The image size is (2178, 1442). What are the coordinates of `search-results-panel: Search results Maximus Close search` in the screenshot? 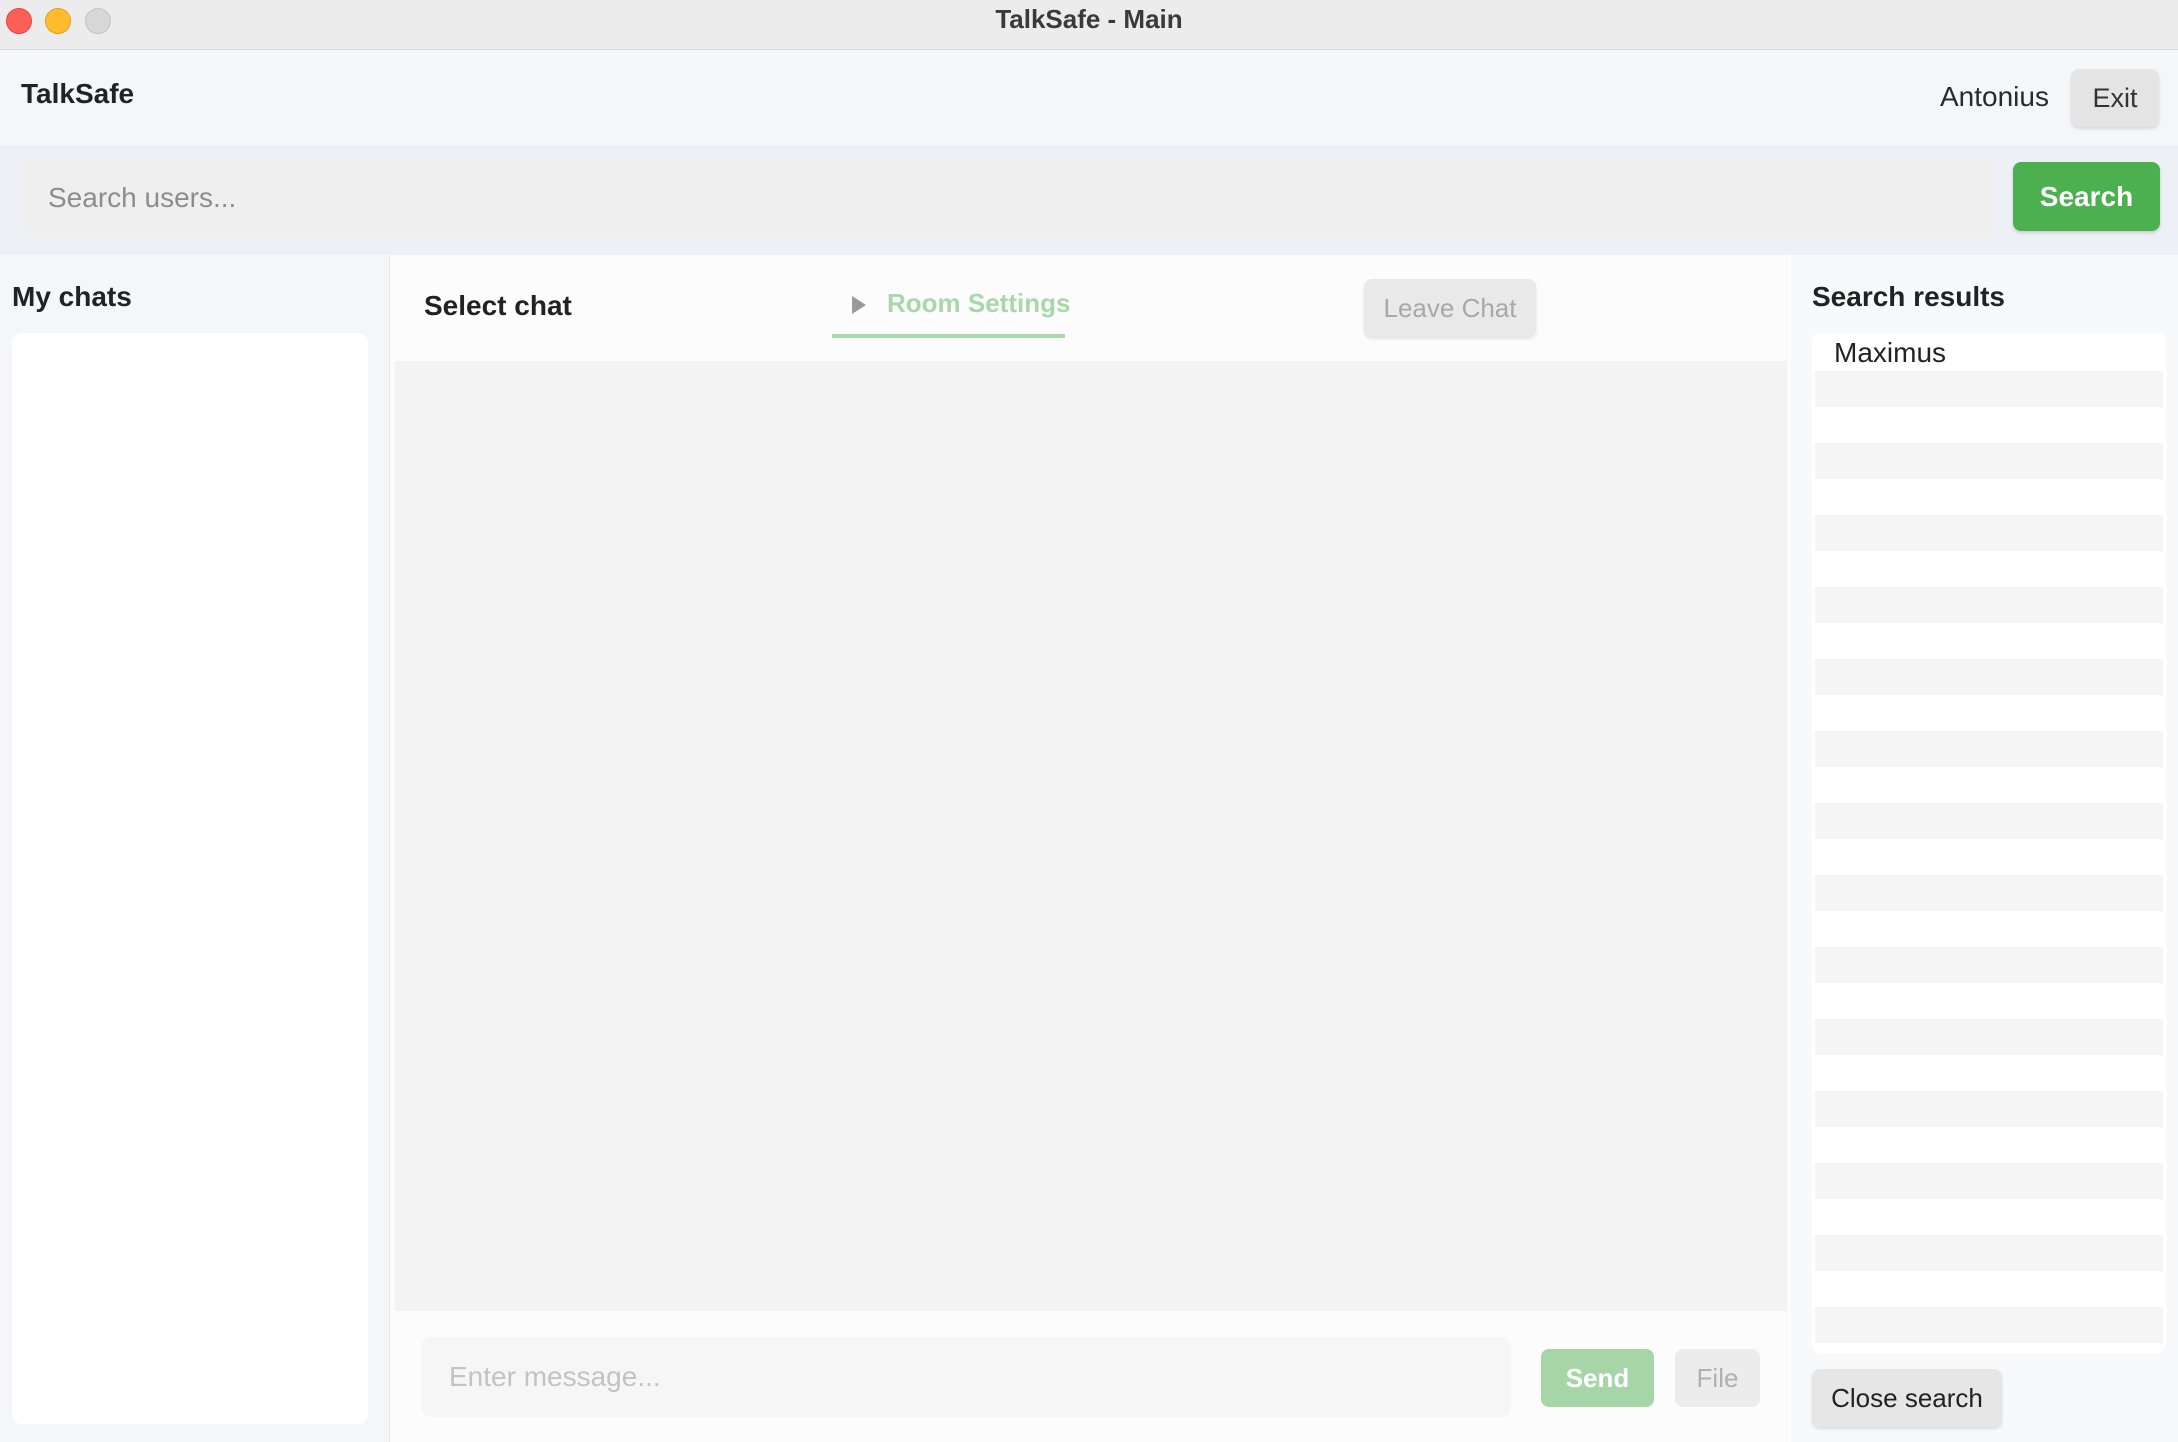 It's located at (1984, 848).